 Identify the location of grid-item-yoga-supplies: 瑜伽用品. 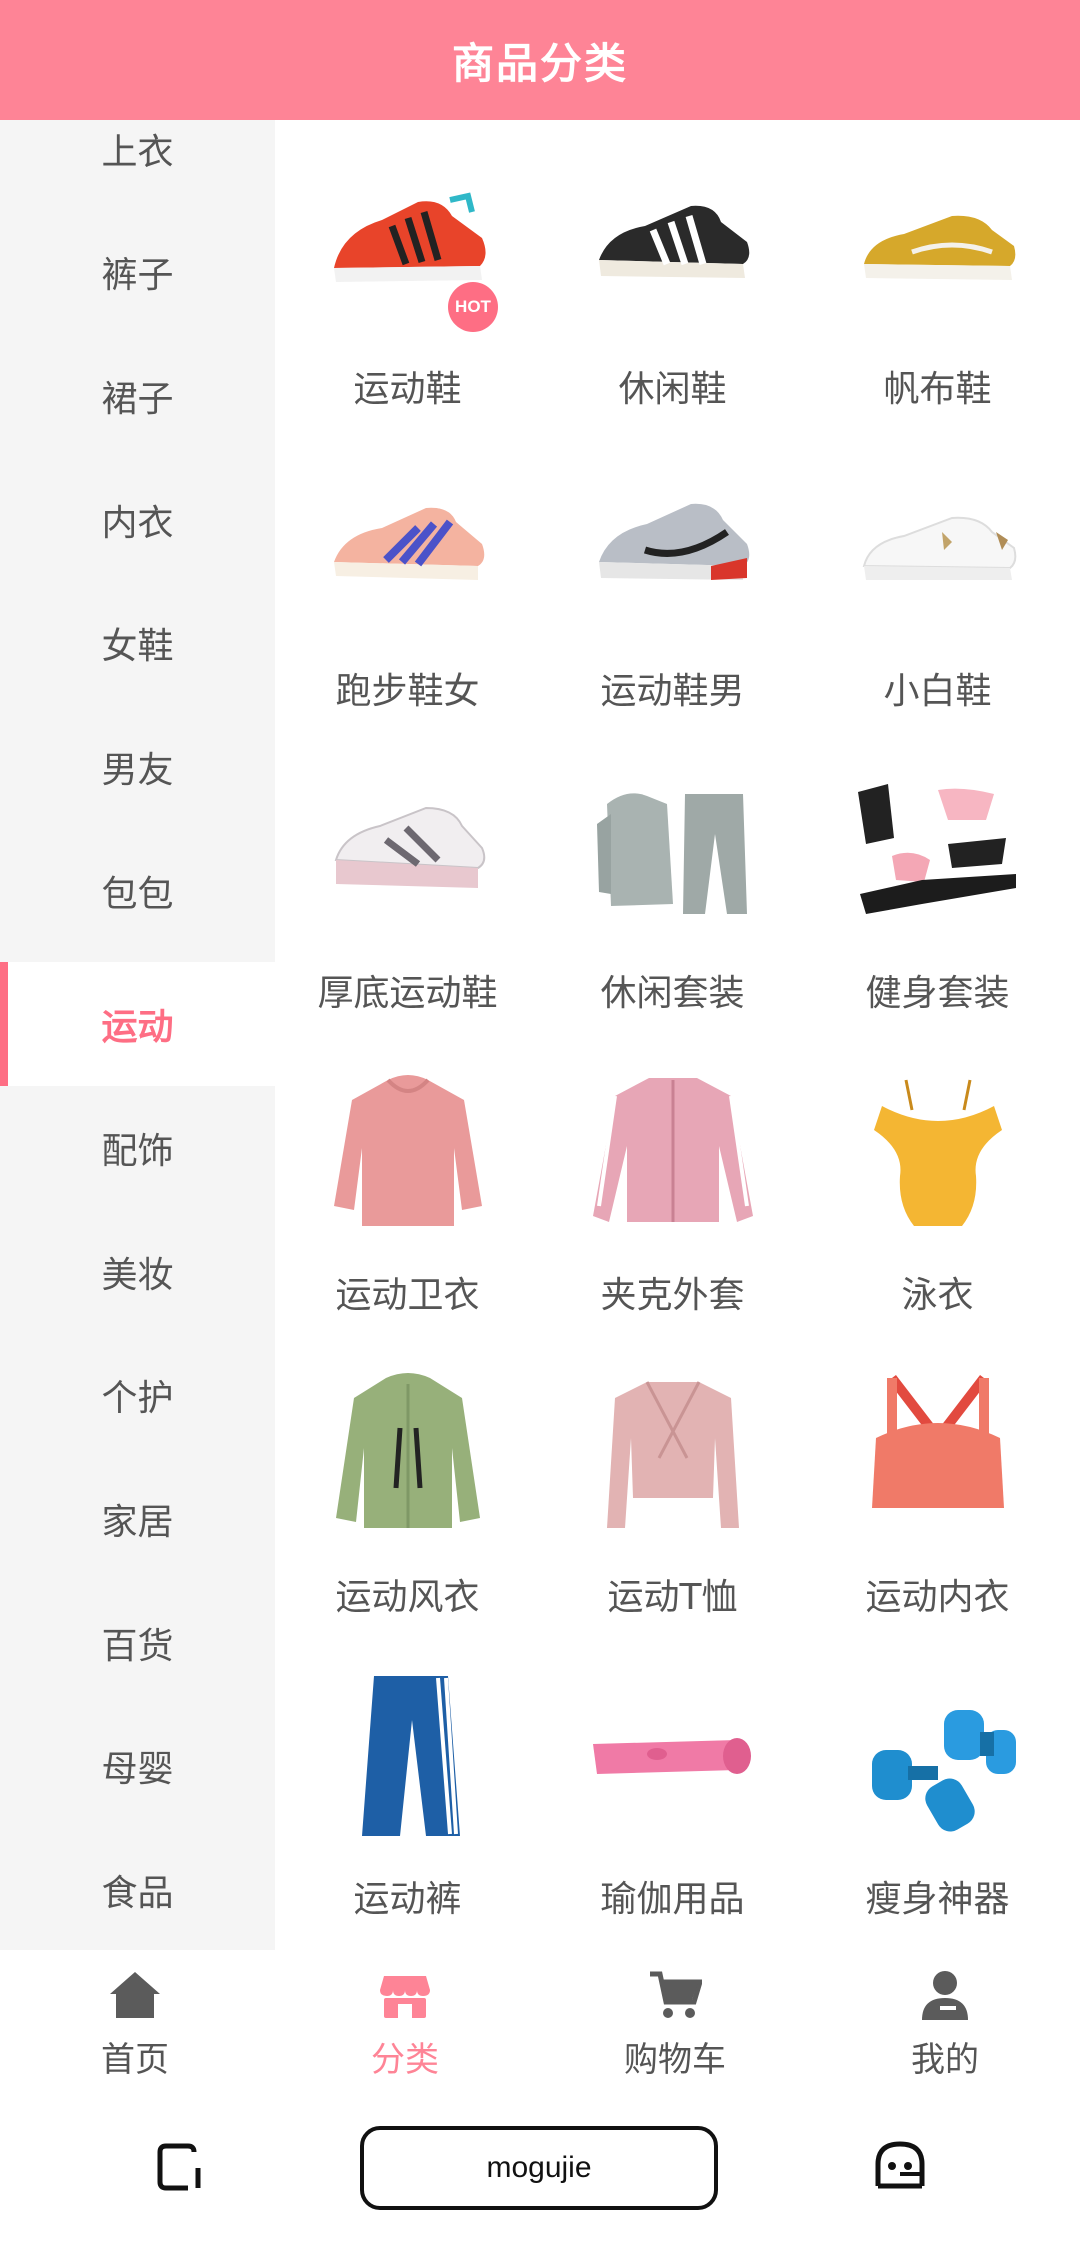
(672, 1781).